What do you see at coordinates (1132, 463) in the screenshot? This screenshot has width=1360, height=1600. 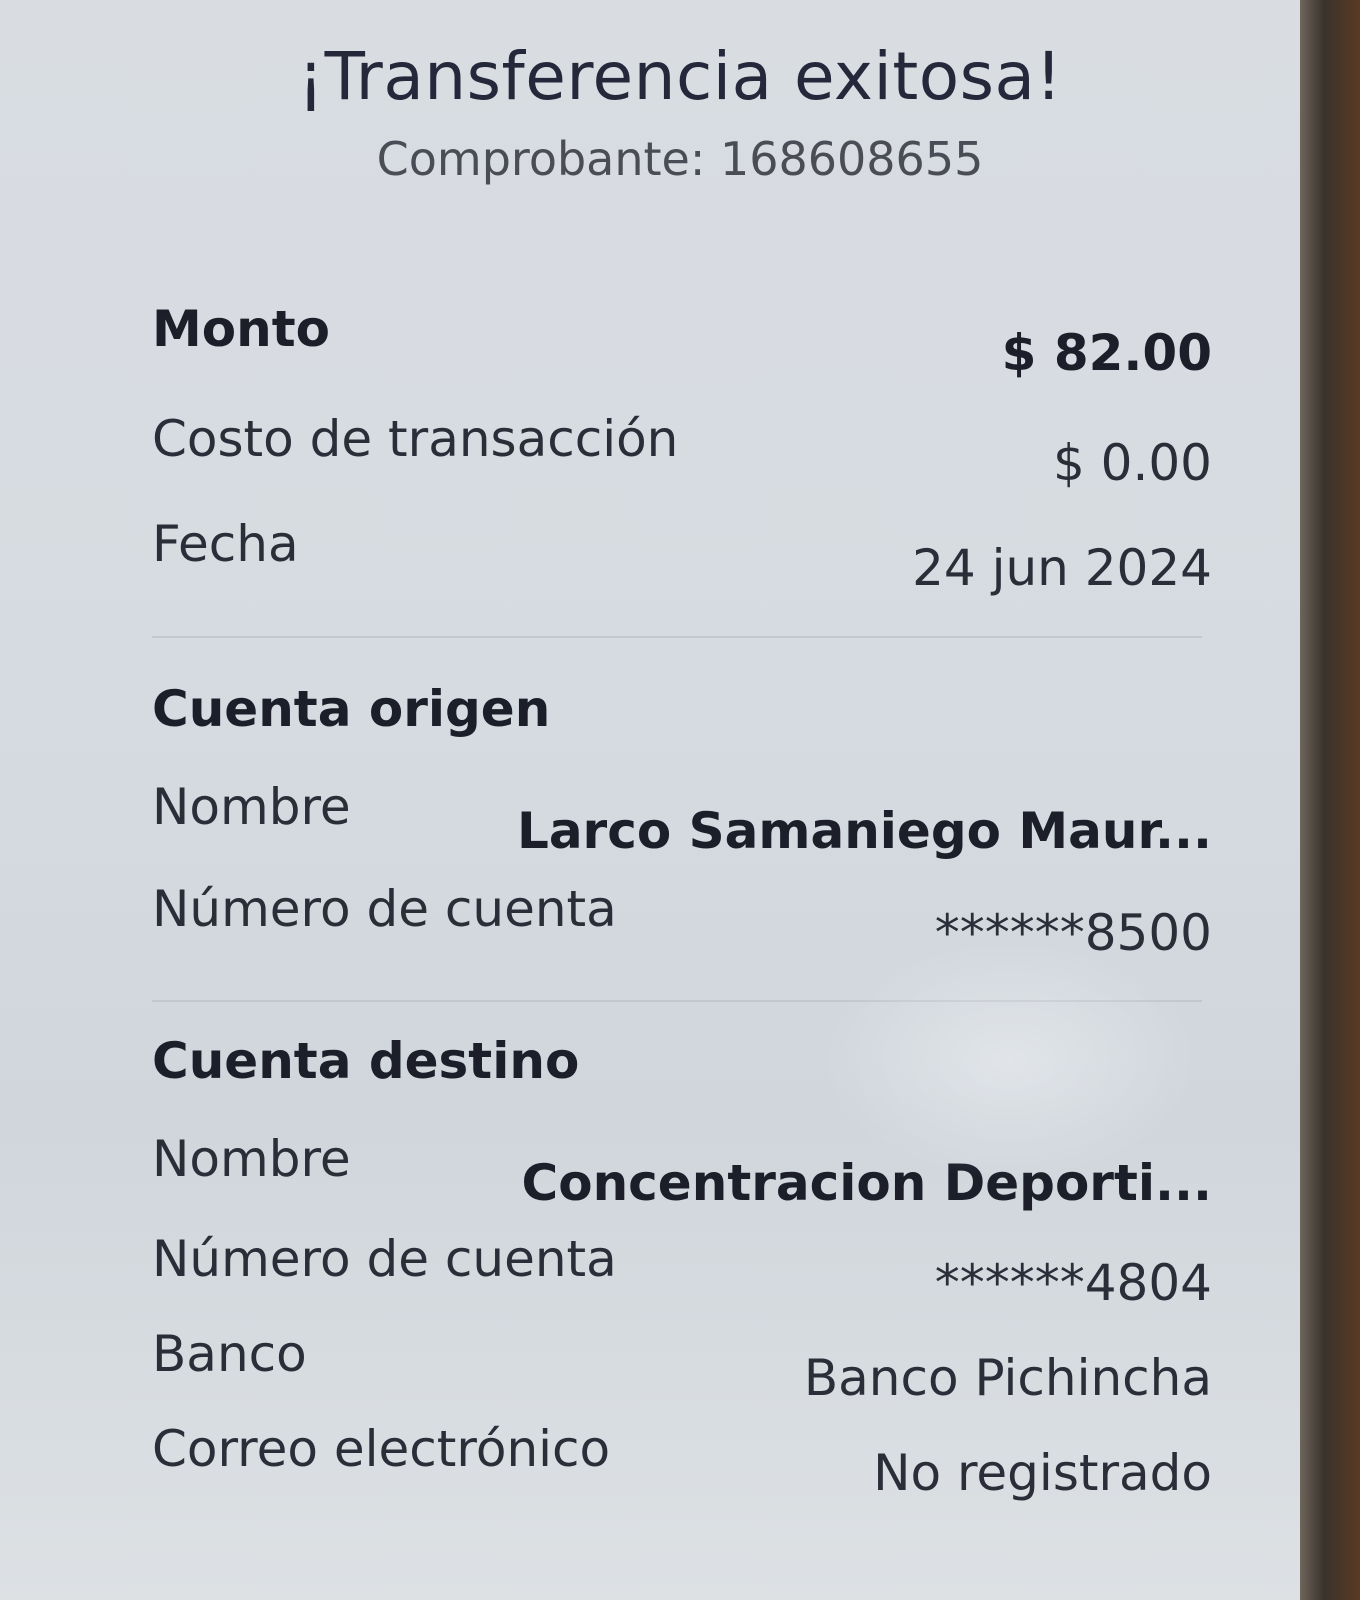 I see `fee-value: $ 0.00` at bounding box center [1132, 463].